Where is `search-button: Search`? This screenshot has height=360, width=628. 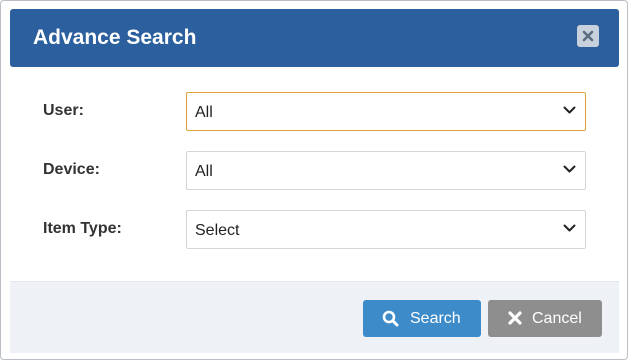 search-button: Search is located at coordinates (422, 318).